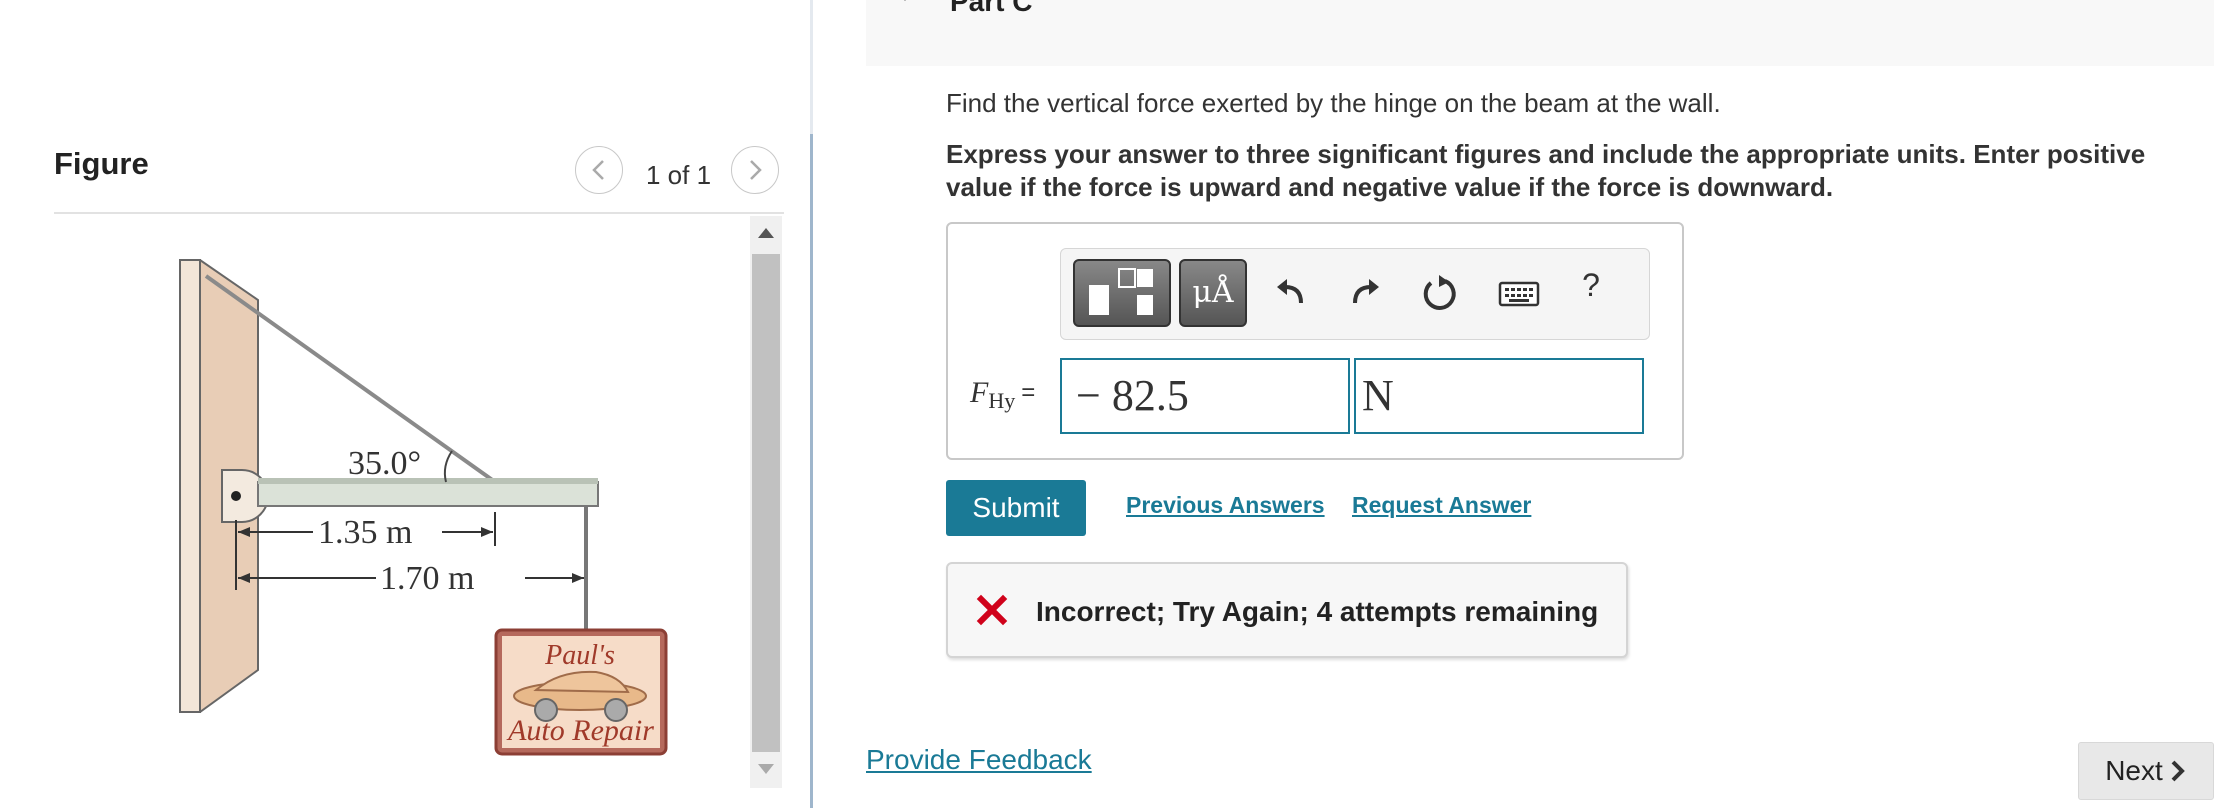  Describe the element at coordinates (1441, 505) in the screenshot. I see `request-answer-link: Request Answer` at that location.